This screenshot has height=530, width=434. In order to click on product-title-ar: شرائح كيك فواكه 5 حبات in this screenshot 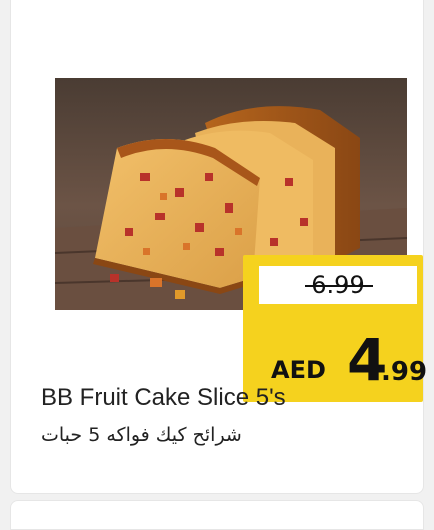, I will do `click(141, 435)`.